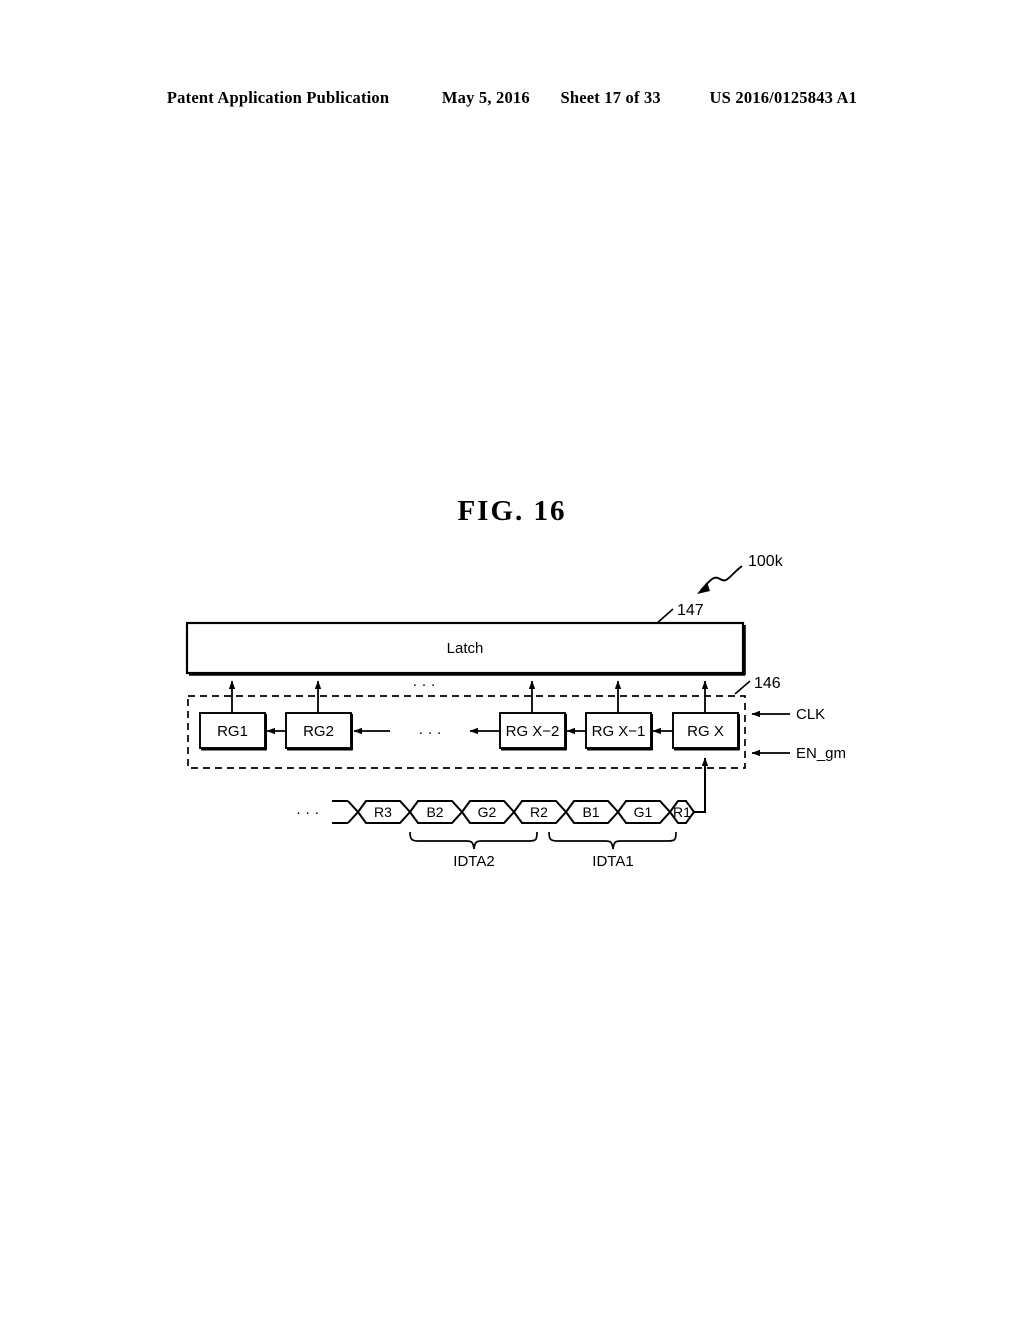 The image size is (1024, 1320). What do you see at coordinates (473, 850) in the screenshot?
I see `group-idta2: IDTA2` at bounding box center [473, 850].